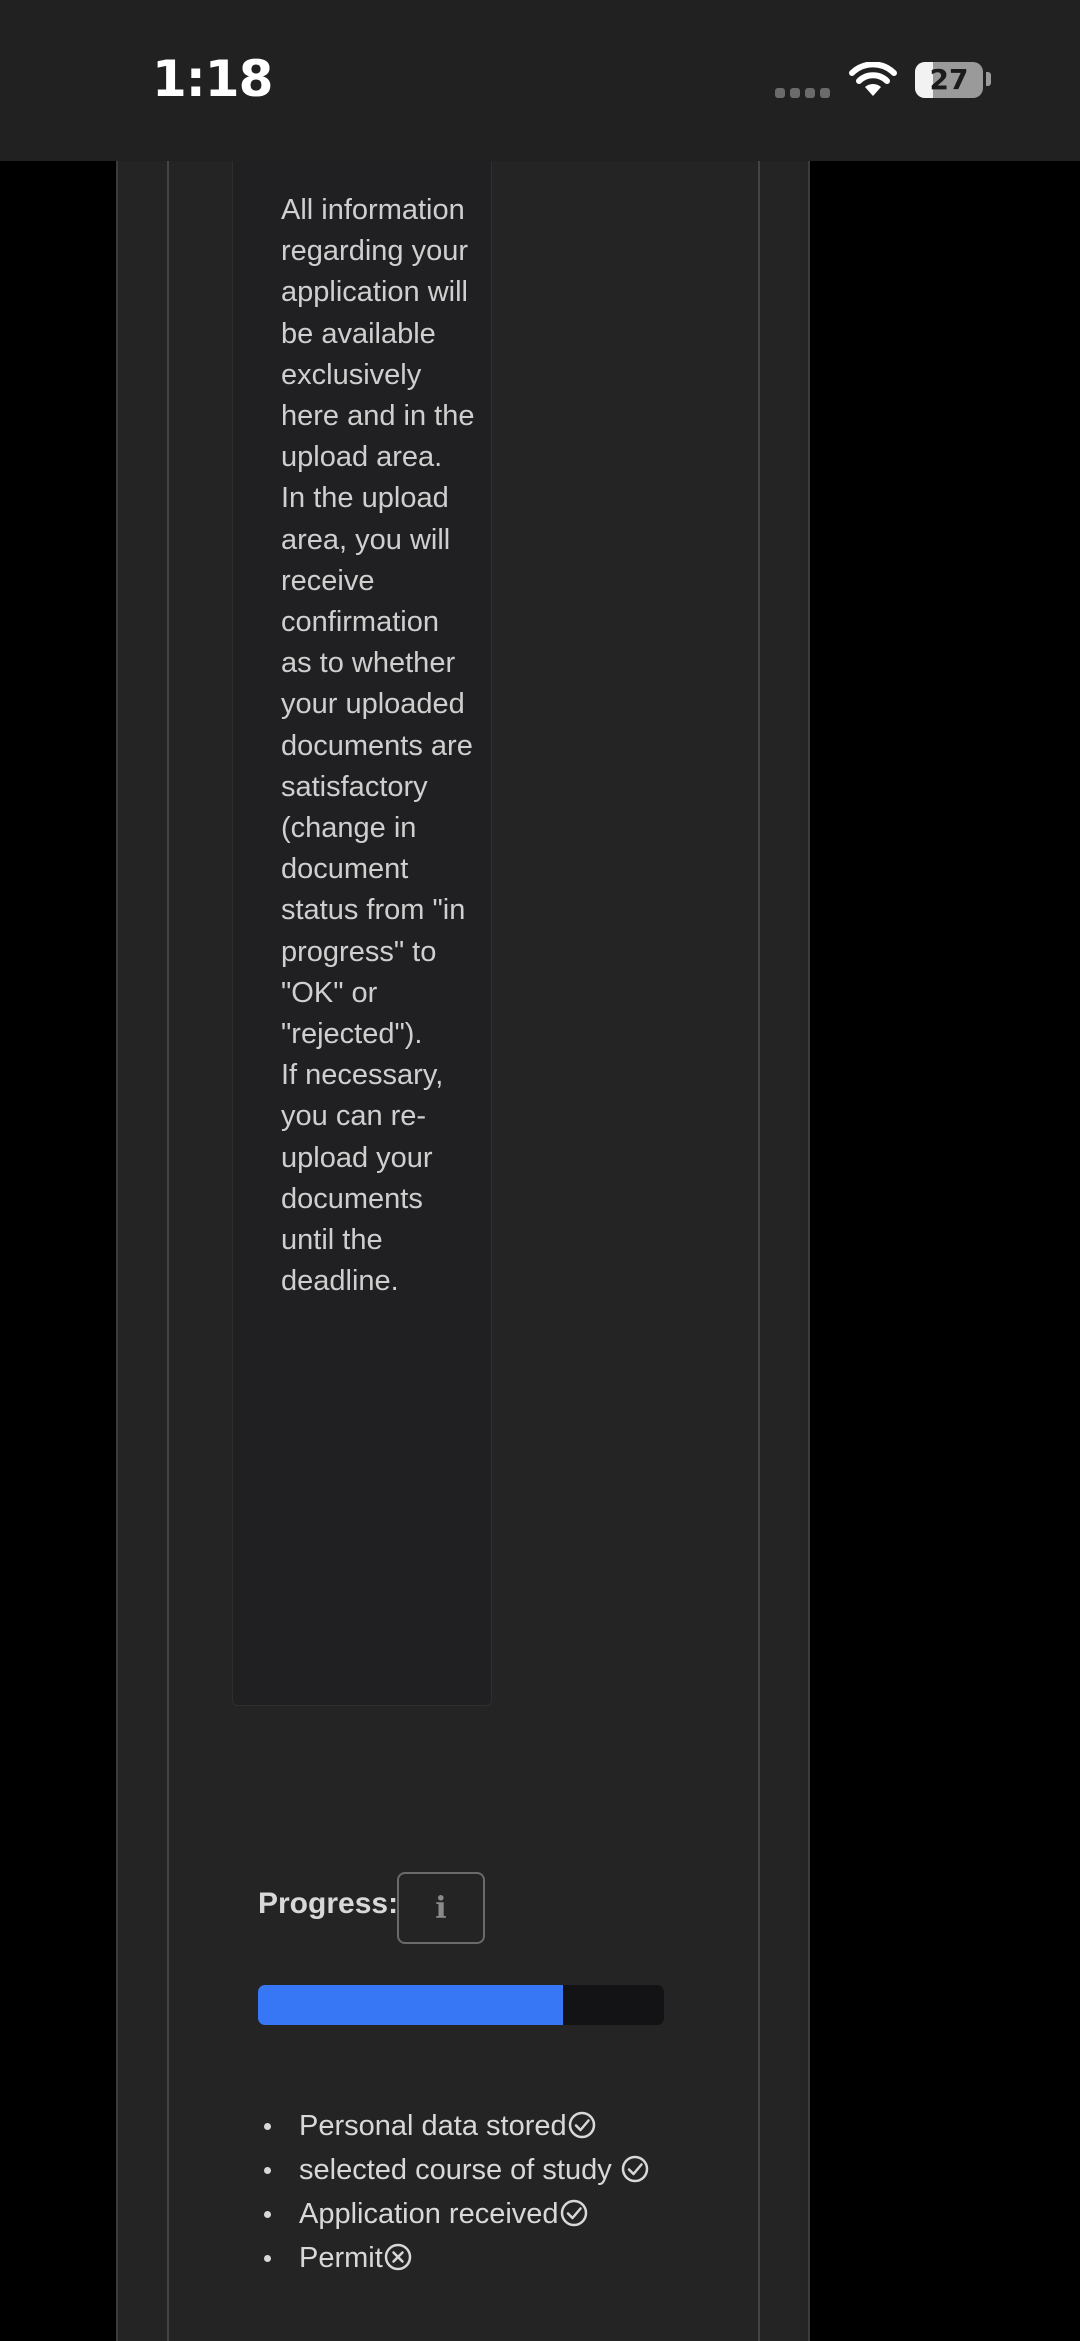 The image size is (1080, 2341). What do you see at coordinates (433, 2126) in the screenshot?
I see `checklist-label: Personal data stored` at bounding box center [433, 2126].